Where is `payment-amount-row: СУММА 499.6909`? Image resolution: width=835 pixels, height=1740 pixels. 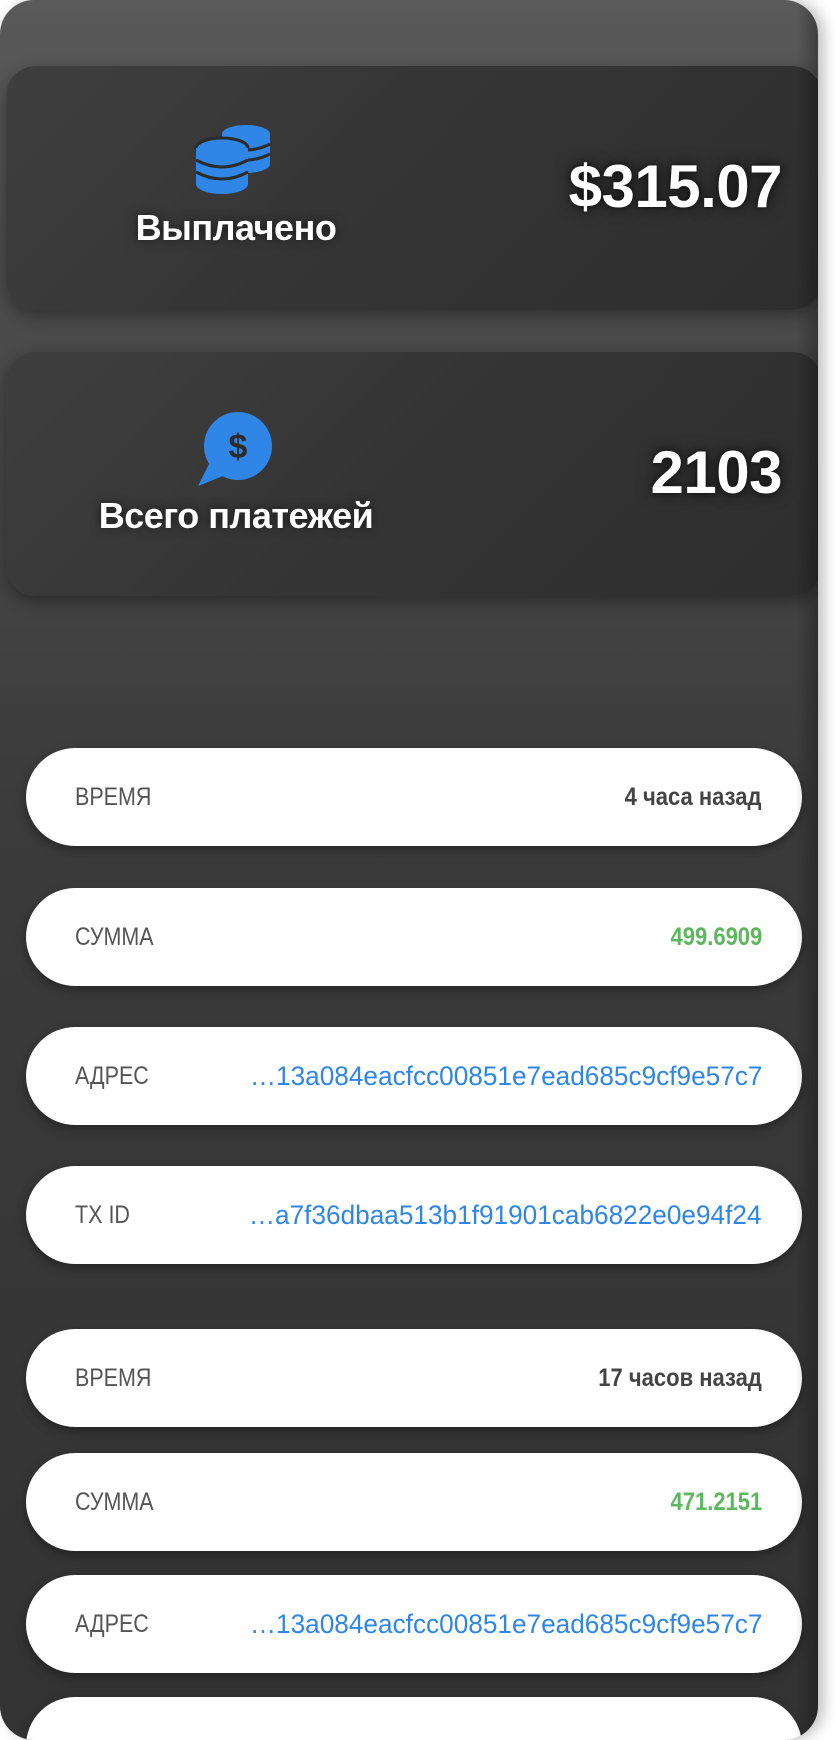 payment-amount-row: СУММА 499.6909 is located at coordinates (414, 937).